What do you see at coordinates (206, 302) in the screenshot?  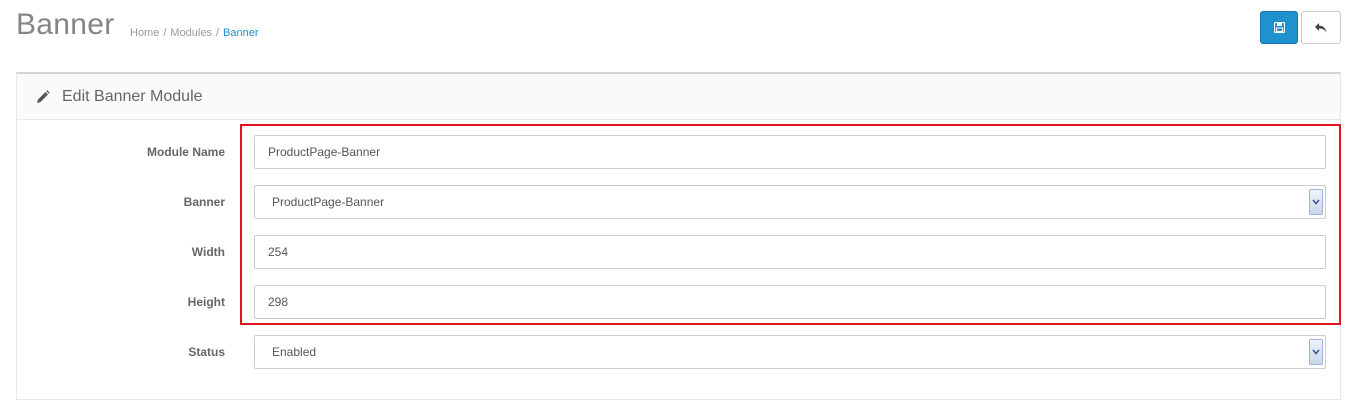 I see `height-label: Height` at bounding box center [206, 302].